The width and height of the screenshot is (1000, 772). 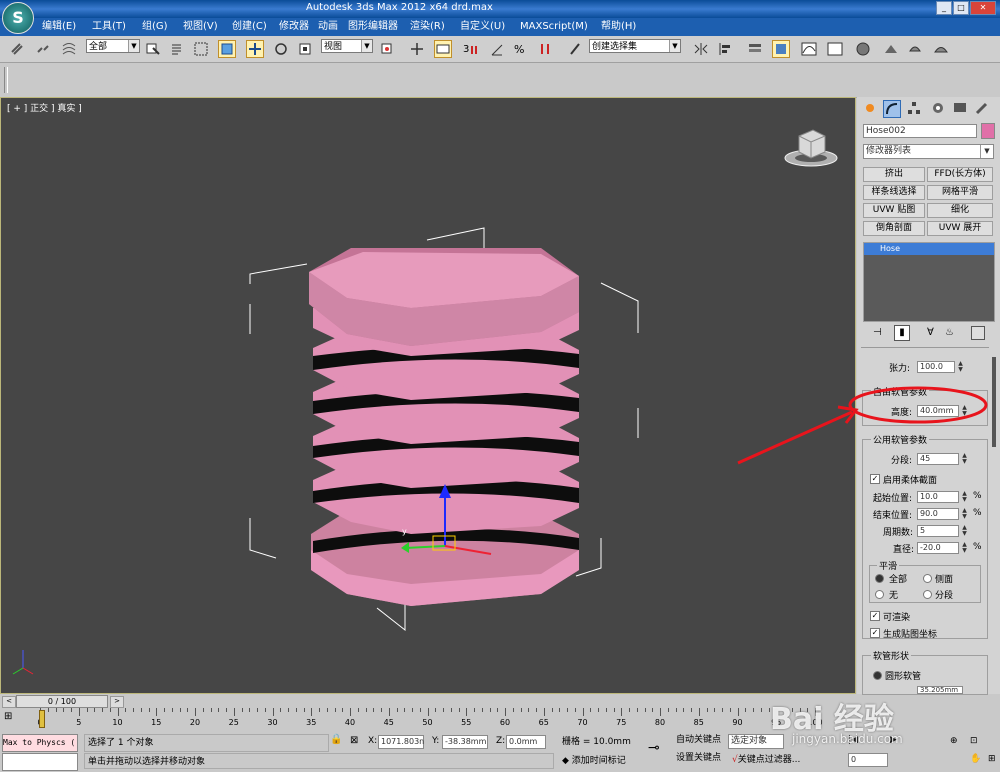 What do you see at coordinates (938, 531) in the screenshot?
I see `cycles-field: 5` at bounding box center [938, 531].